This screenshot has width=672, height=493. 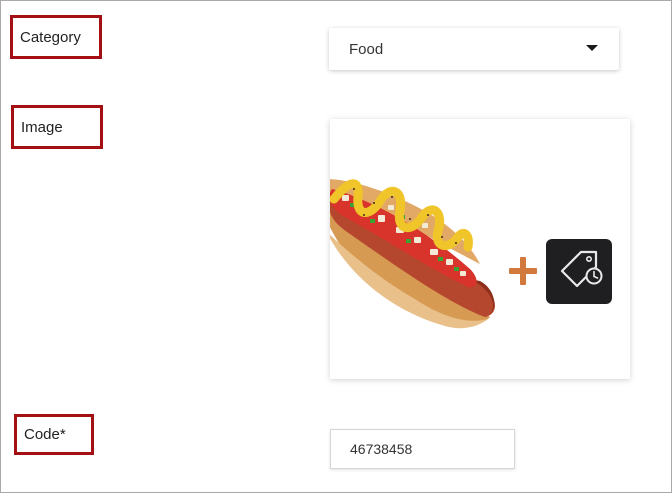 I want to click on code-input, so click(x=422, y=449).